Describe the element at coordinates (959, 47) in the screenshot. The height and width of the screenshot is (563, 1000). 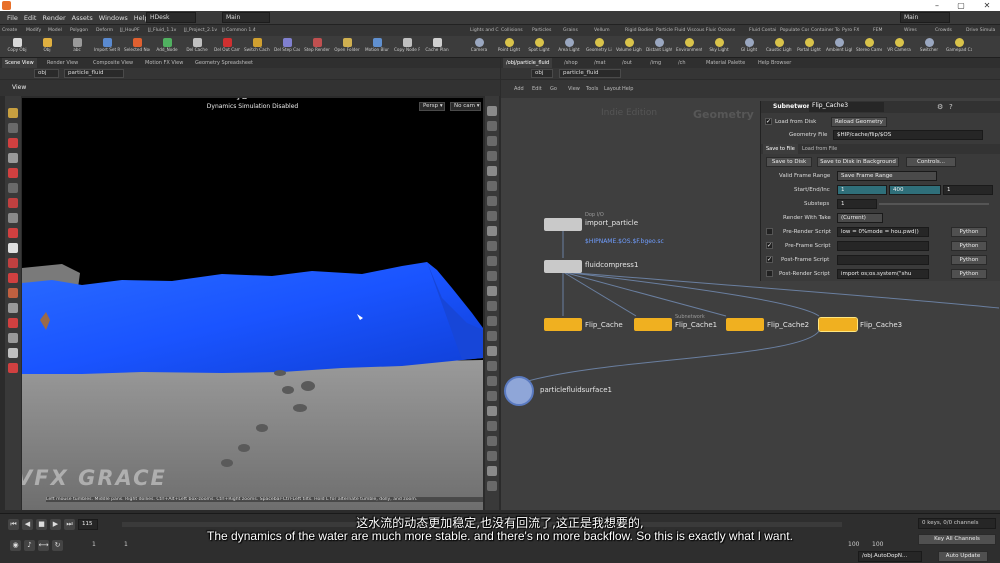
I see `shelf-tool: Gamepad Camera` at that location.